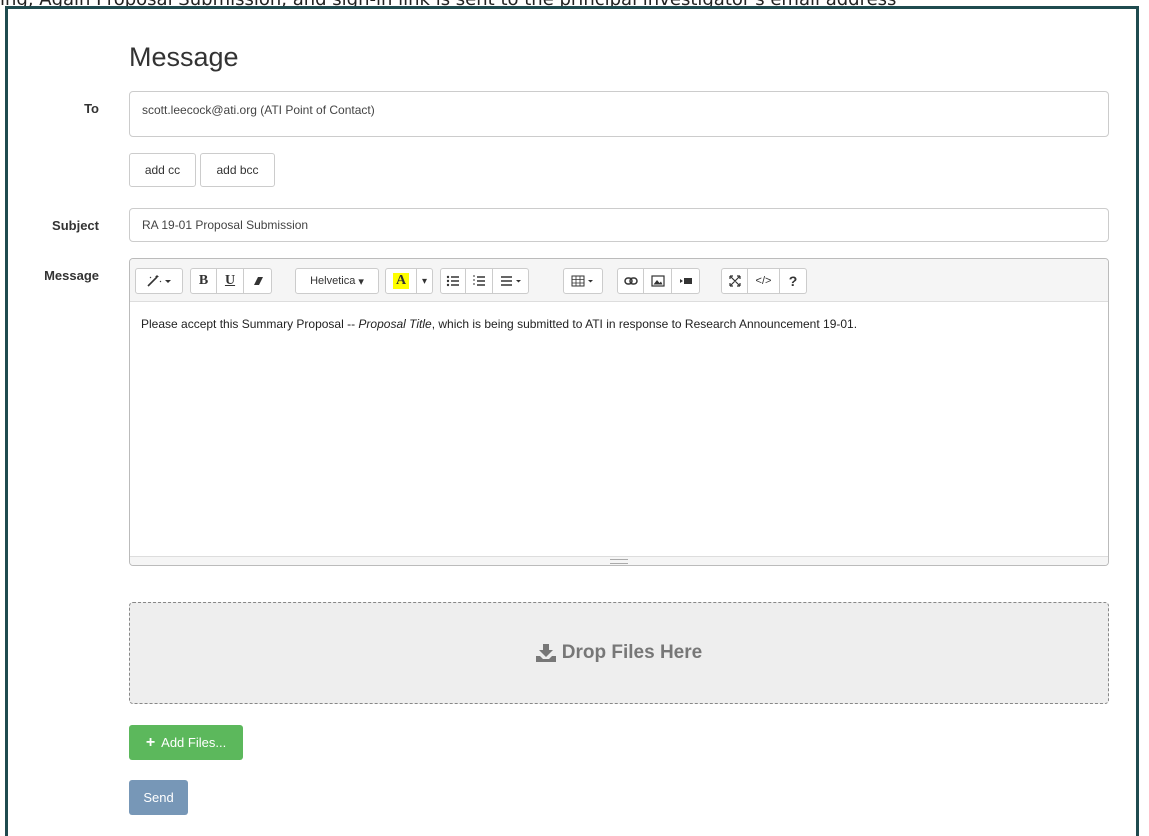 Image resolution: width=1149 pixels, height=836 pixels. Describe the element at coordinates (203, 281) in the screenshot. I see `bold-icon: B` at that location.